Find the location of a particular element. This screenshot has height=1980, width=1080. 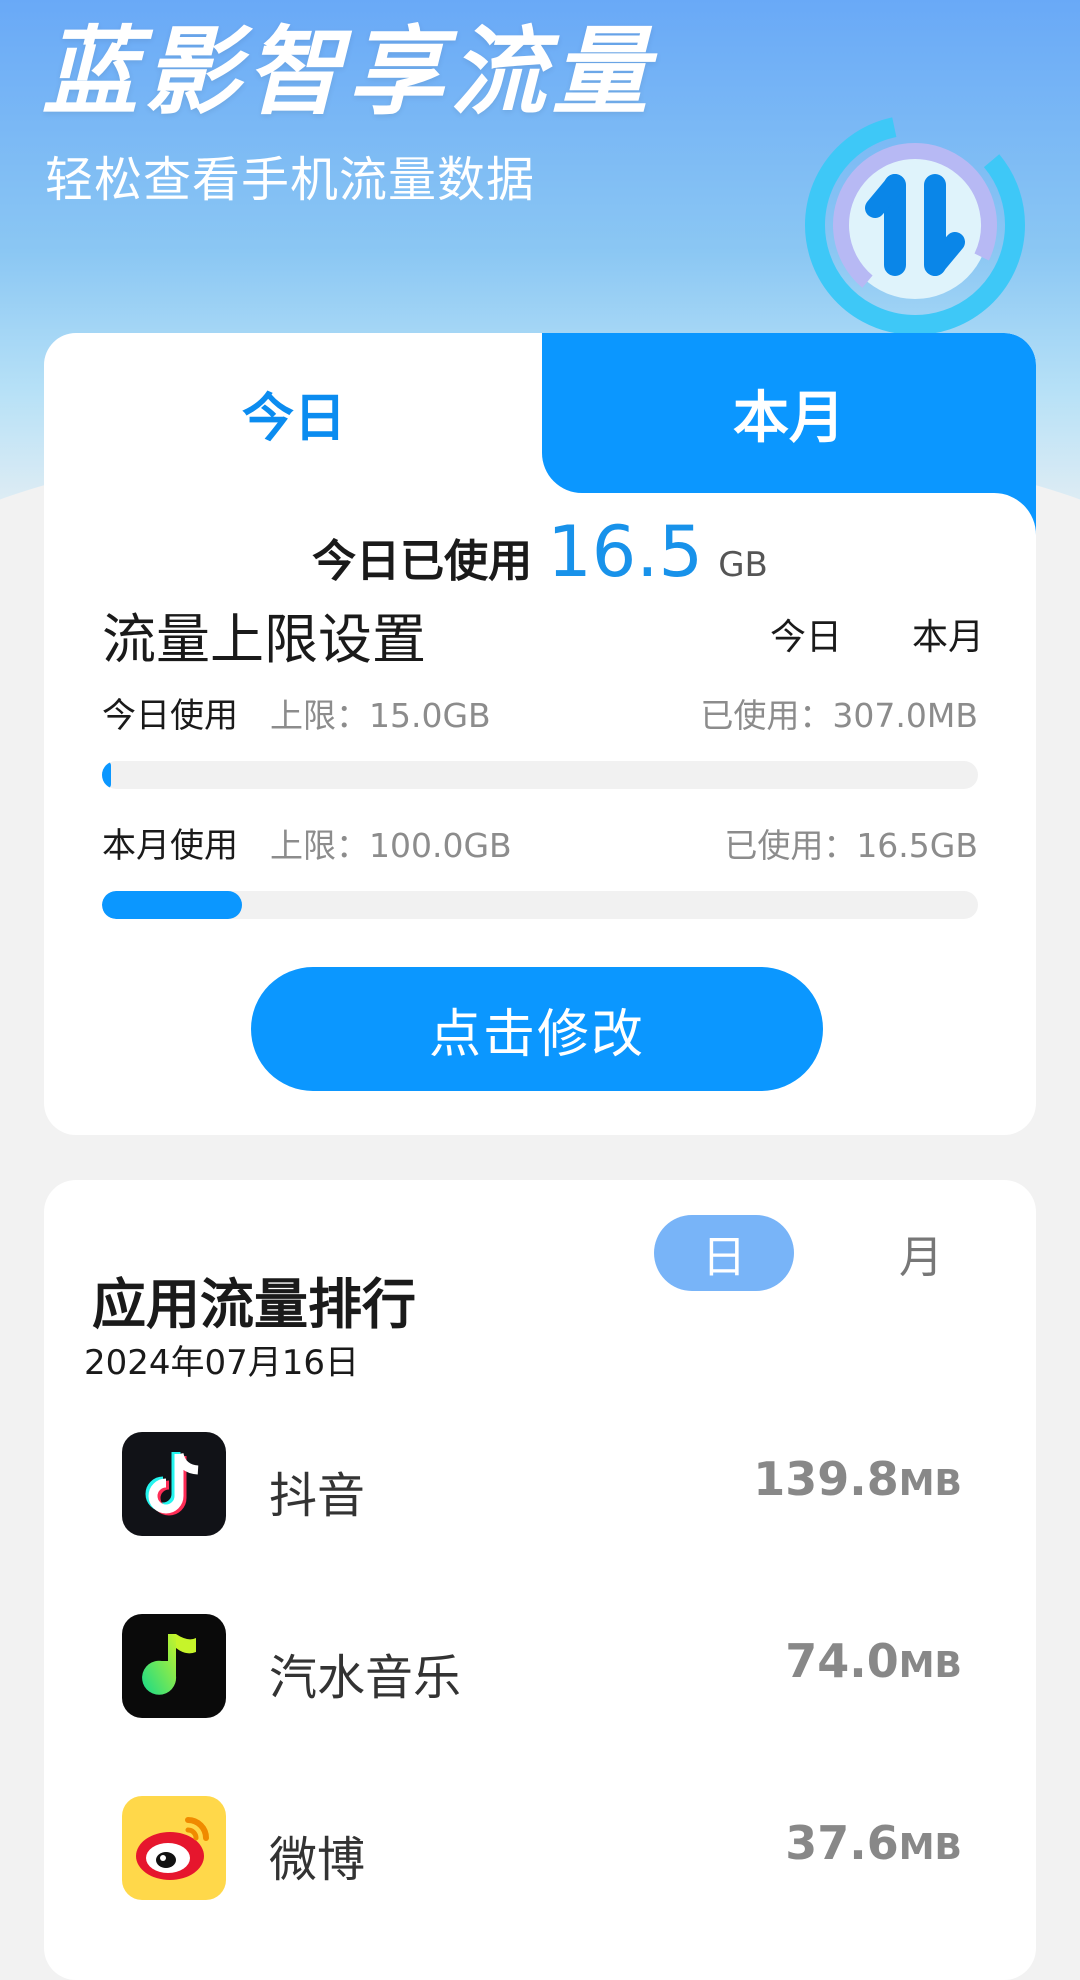

month-used-text: 已使用：16.5GB is located at coordinates (851, 845).